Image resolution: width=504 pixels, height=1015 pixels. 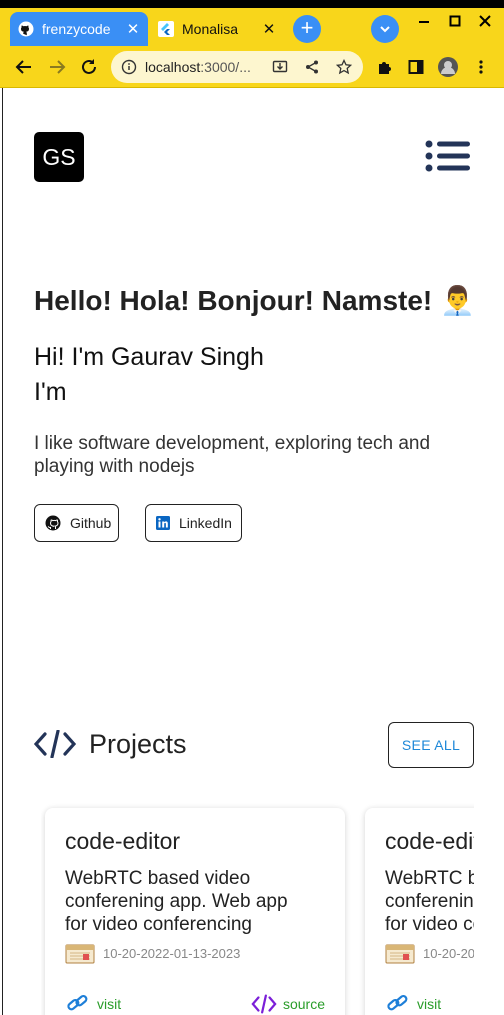 I want to click on close-icon, so click(x=485, y=21).